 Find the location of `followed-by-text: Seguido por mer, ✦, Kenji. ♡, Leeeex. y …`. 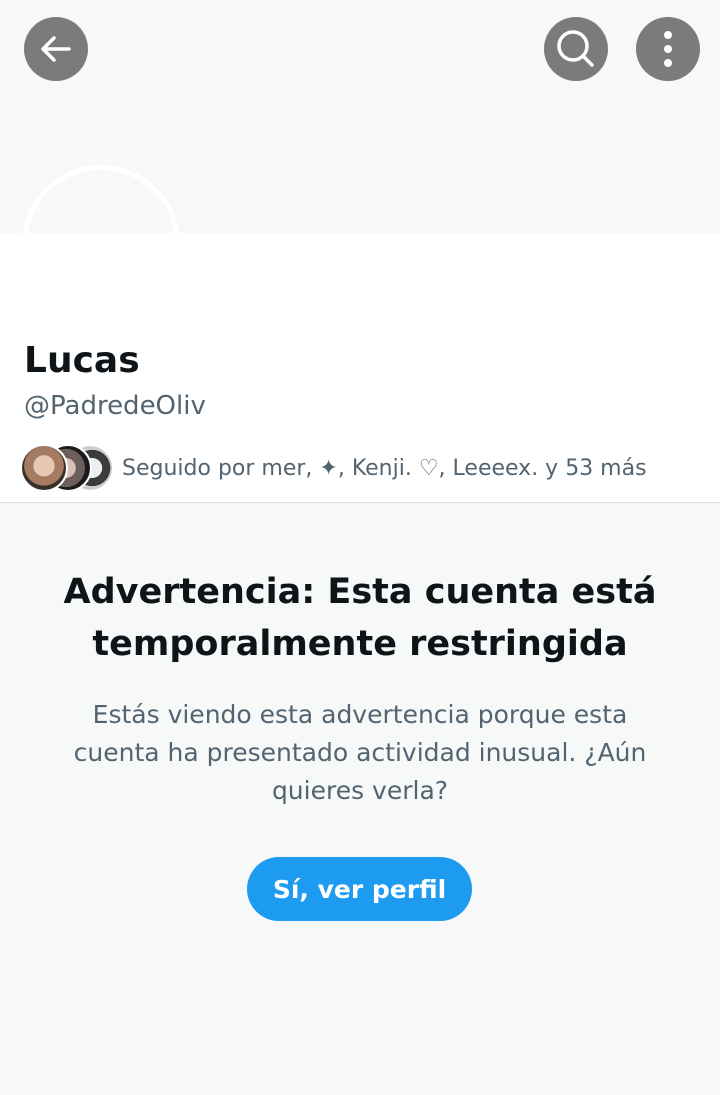

followed-by-text: Seguido por mer, ✦, Kenji. ♡, Leeeex. y … is located at coordinates (384, 468).